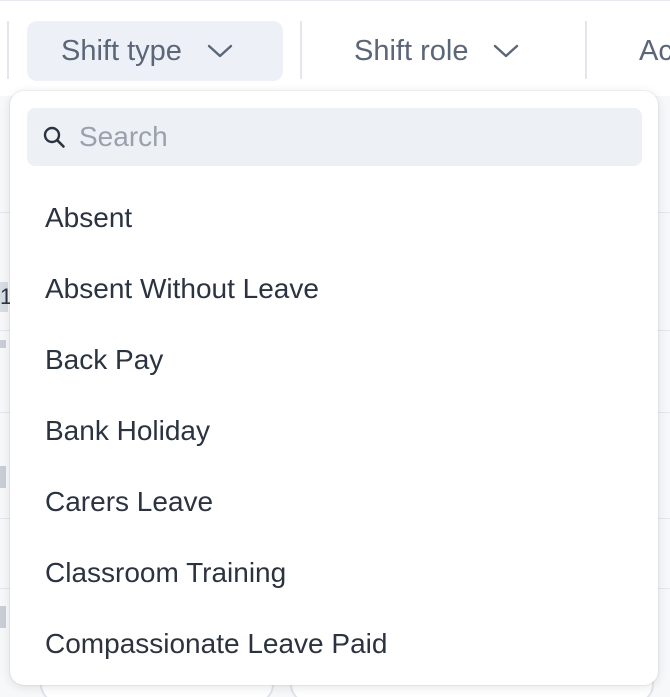 This screenshot has width=670, height=697. Describe the element at coordinates (334, 217) in the screenshot. I see `dropdown-option: Absent` at that location.